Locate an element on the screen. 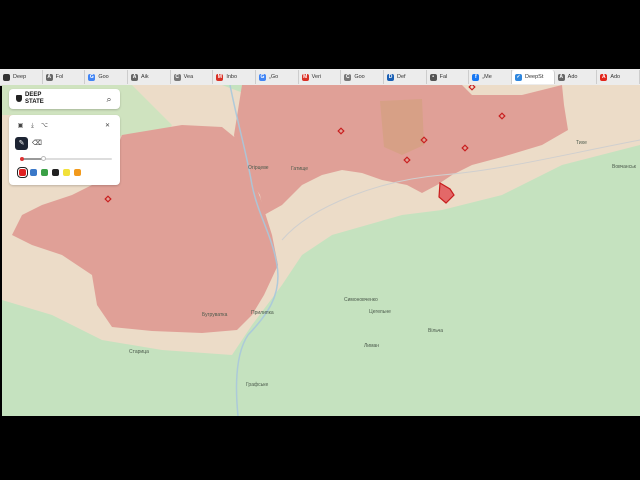 This screenshot has height=480, width=640. place-label: Вовчанськ is located at coordinates (624, 167).